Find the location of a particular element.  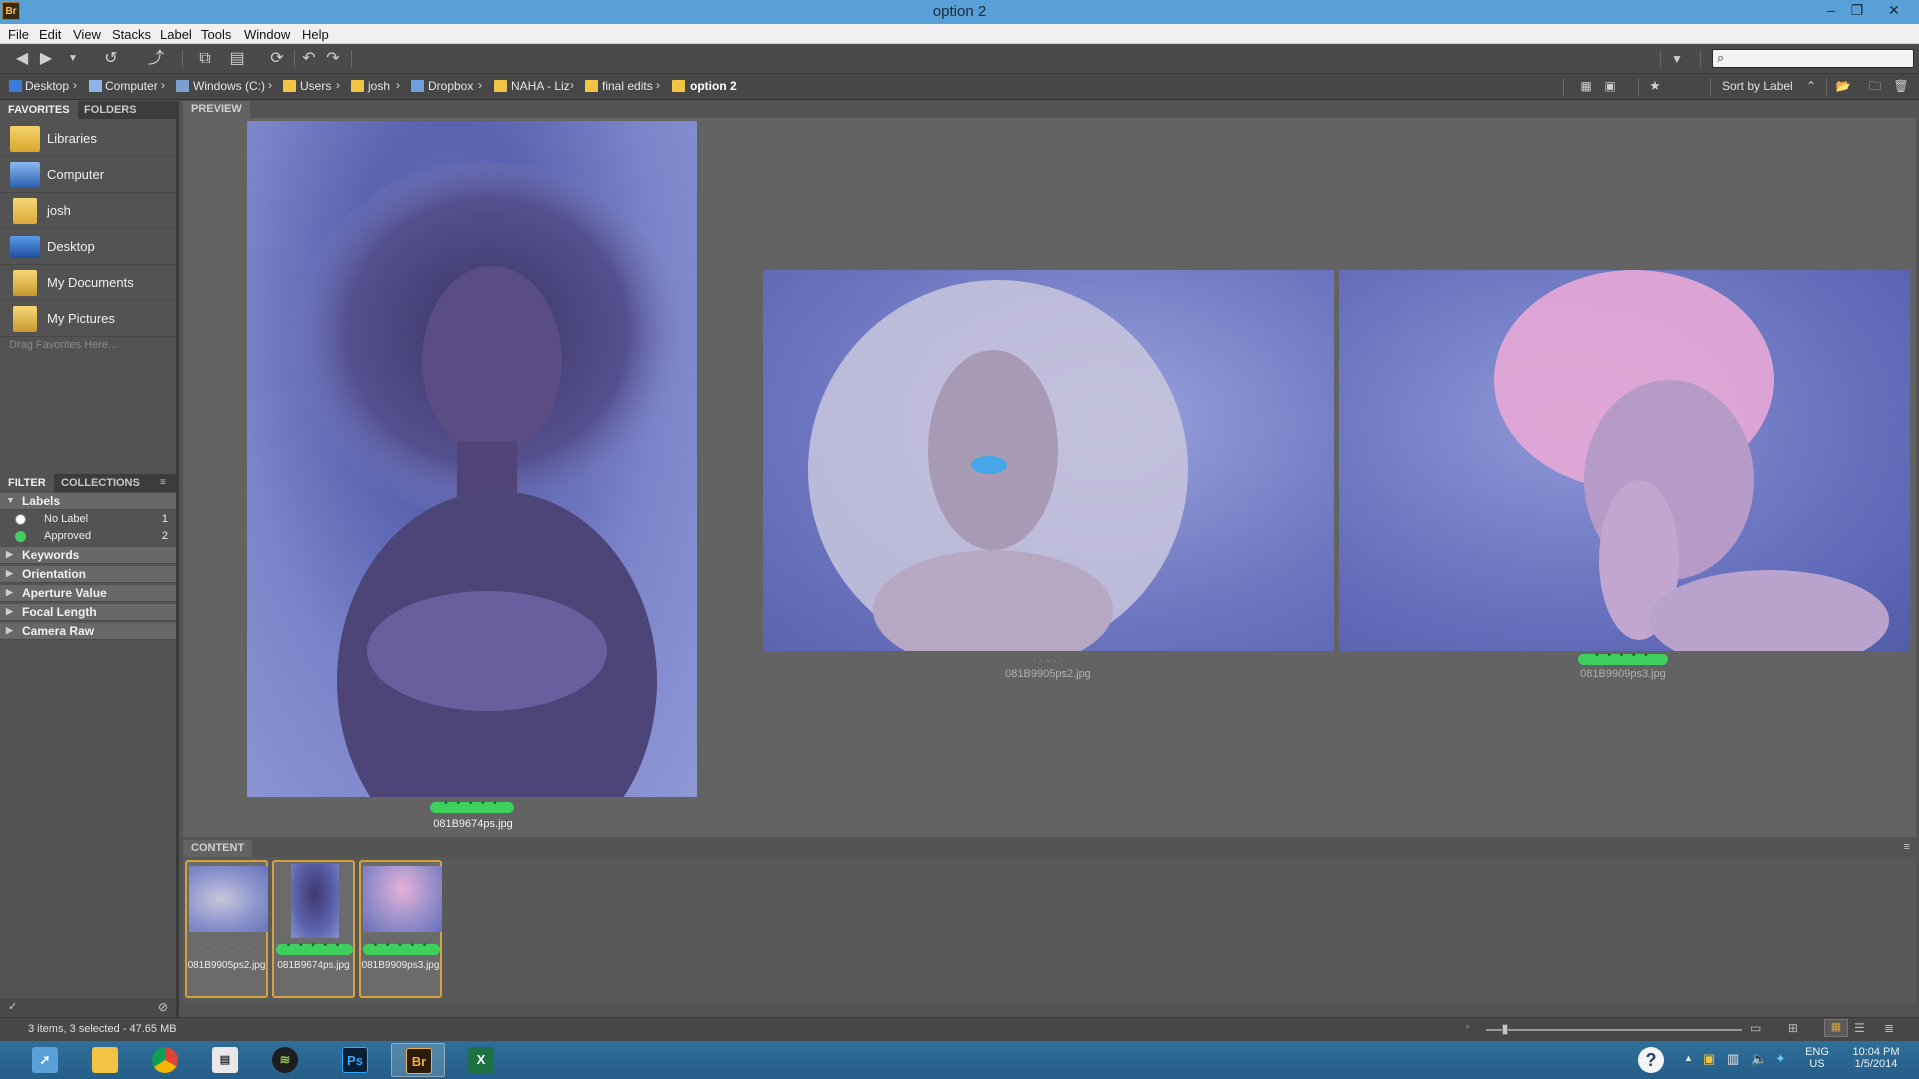

show-hidden-icons-icon: ▲ is located at coordinates (1688, 1058).